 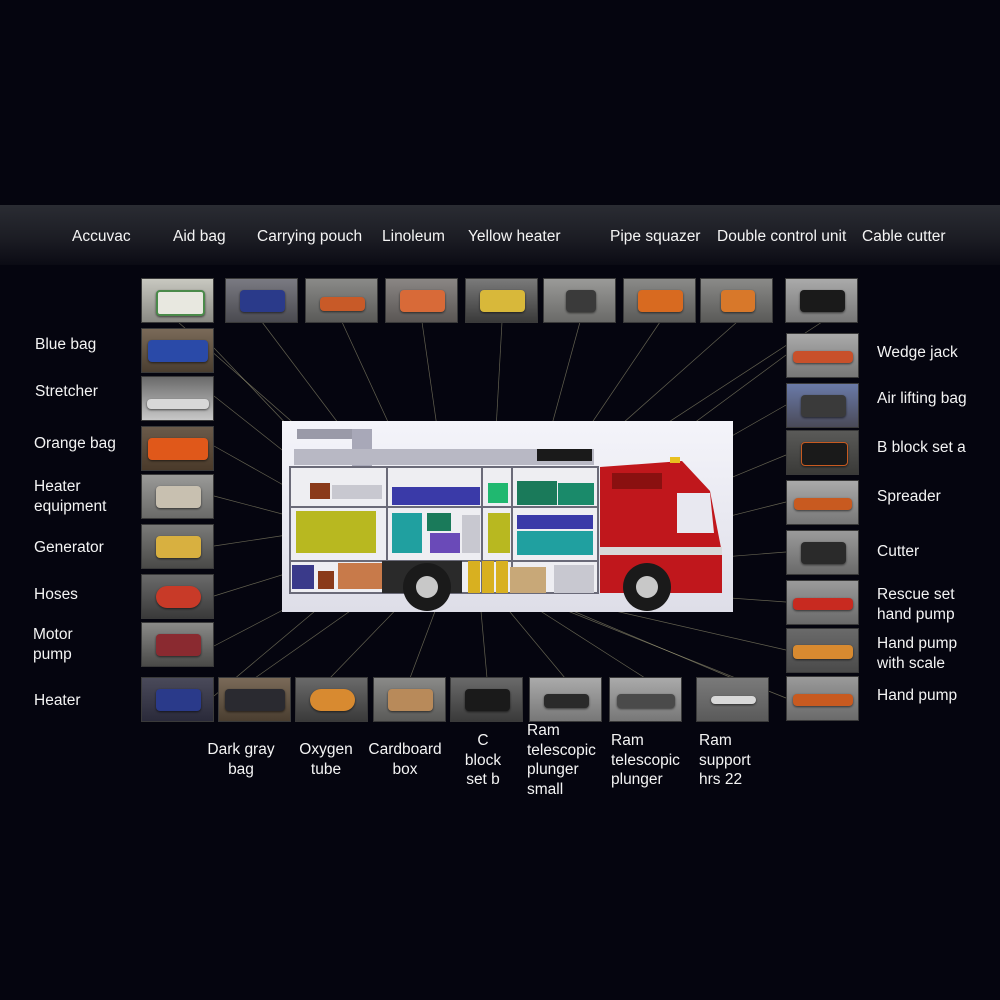 What do you see at coordinates (177, 300) in the screenshot?
I see `photo-accuvac` at bounding box center [177, 300].